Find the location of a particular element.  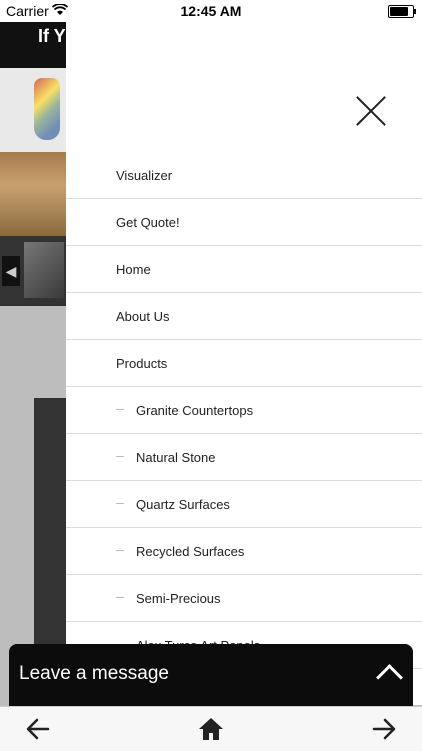

bottom-toolbar is located at coordinates (211, 728).